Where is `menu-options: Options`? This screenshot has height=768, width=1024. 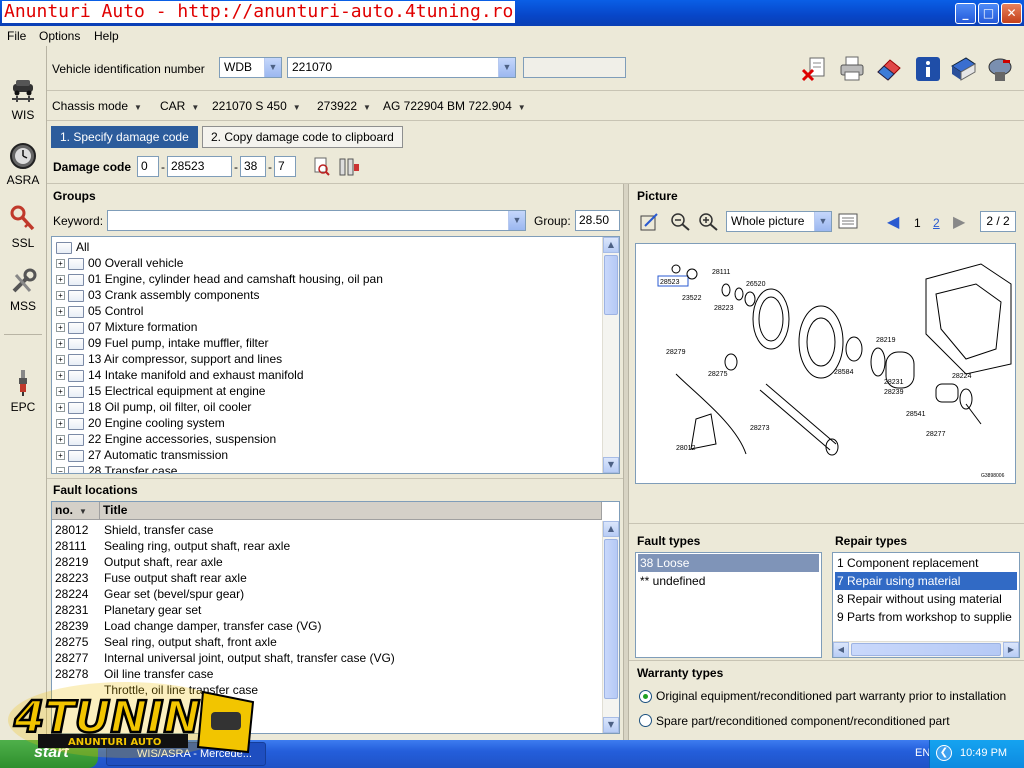
menu-options: Options is located at coordinates (59, 36).